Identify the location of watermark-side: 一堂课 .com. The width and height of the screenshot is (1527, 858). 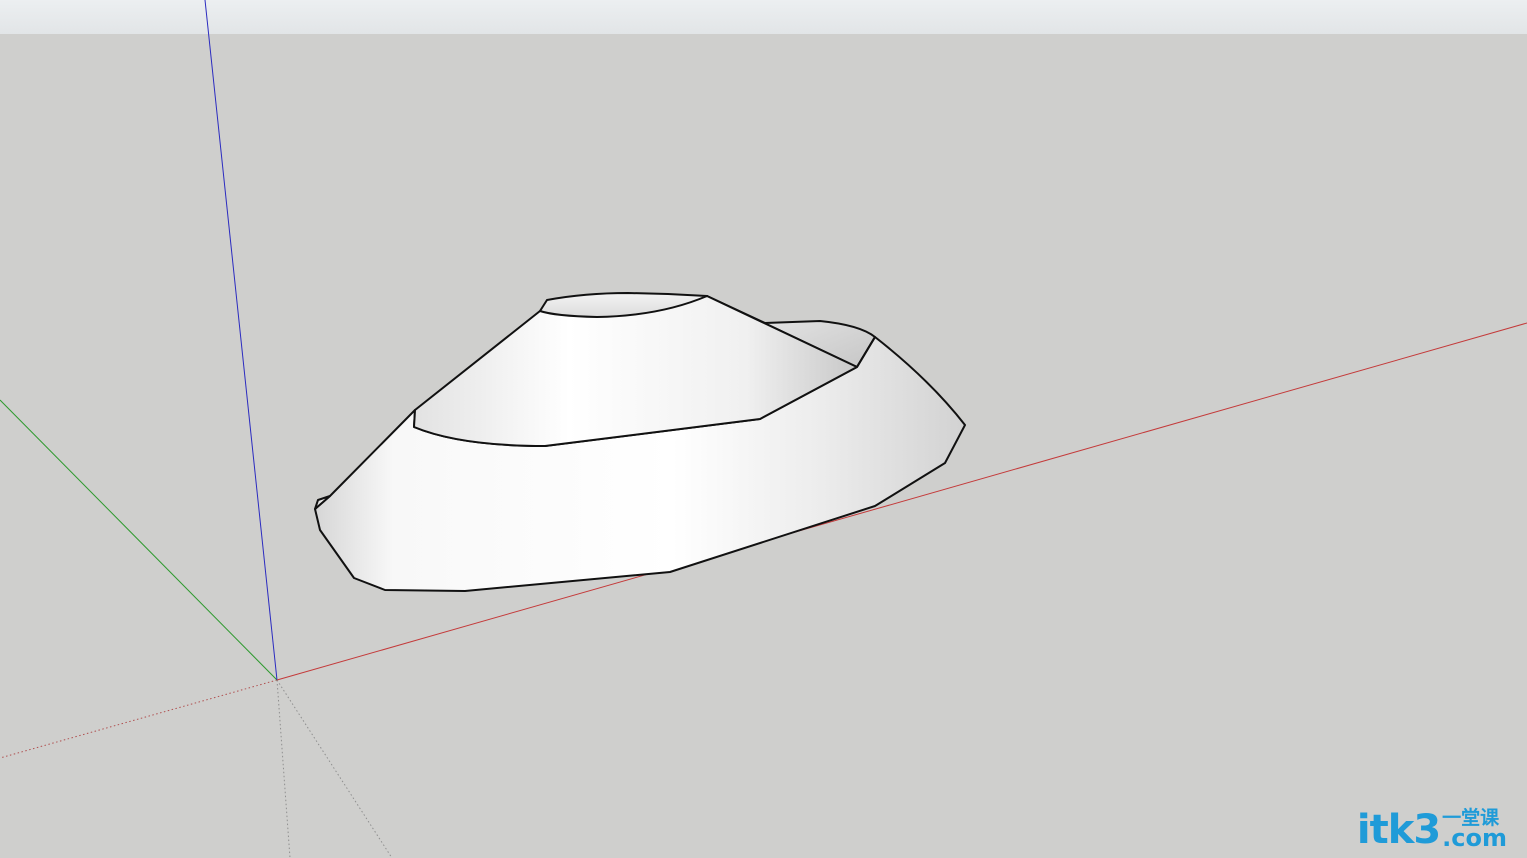
(1474, 830).